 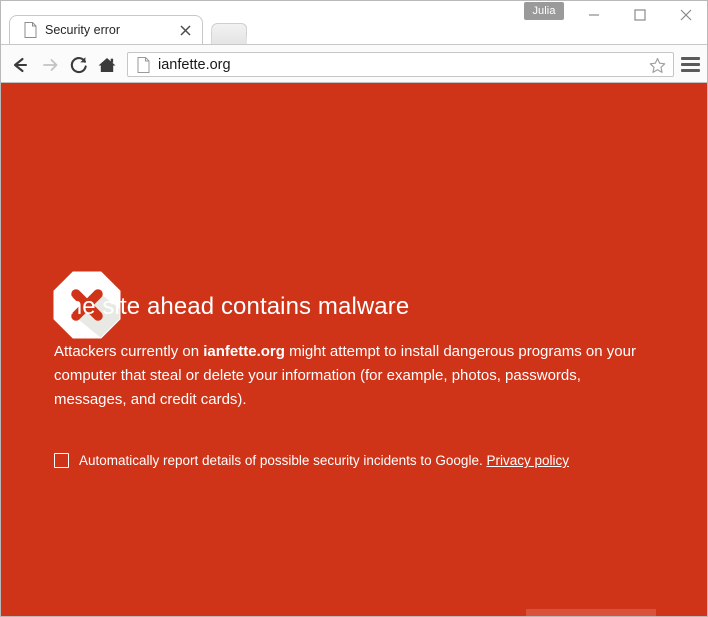 I want to click on reload-button, so click(x=79, y=65).